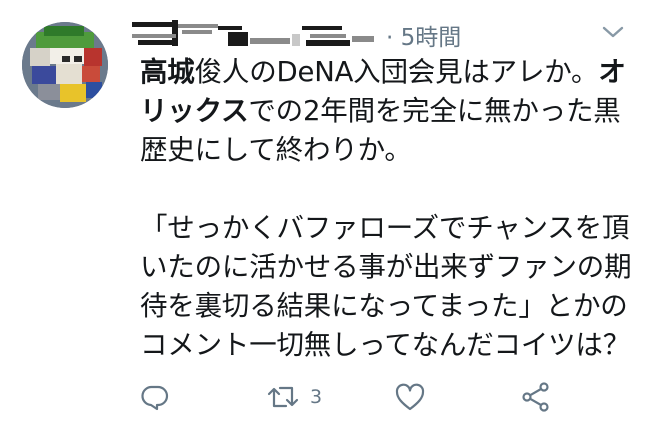 This screenshot has width=650, height=423. I want to click on retweet-count: 3, so click(316, 397).